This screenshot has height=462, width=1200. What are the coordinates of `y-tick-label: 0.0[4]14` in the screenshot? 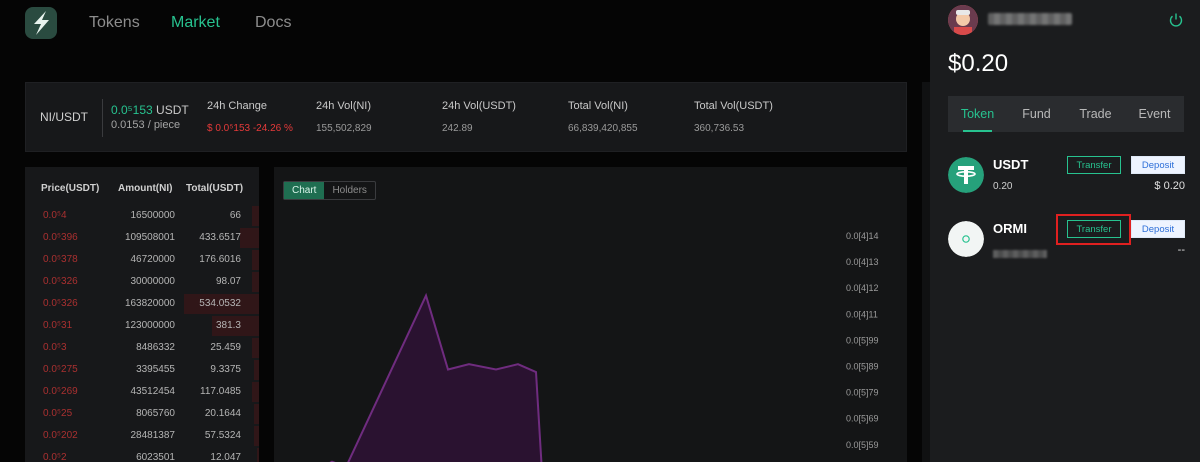 It's located at (862, 236).